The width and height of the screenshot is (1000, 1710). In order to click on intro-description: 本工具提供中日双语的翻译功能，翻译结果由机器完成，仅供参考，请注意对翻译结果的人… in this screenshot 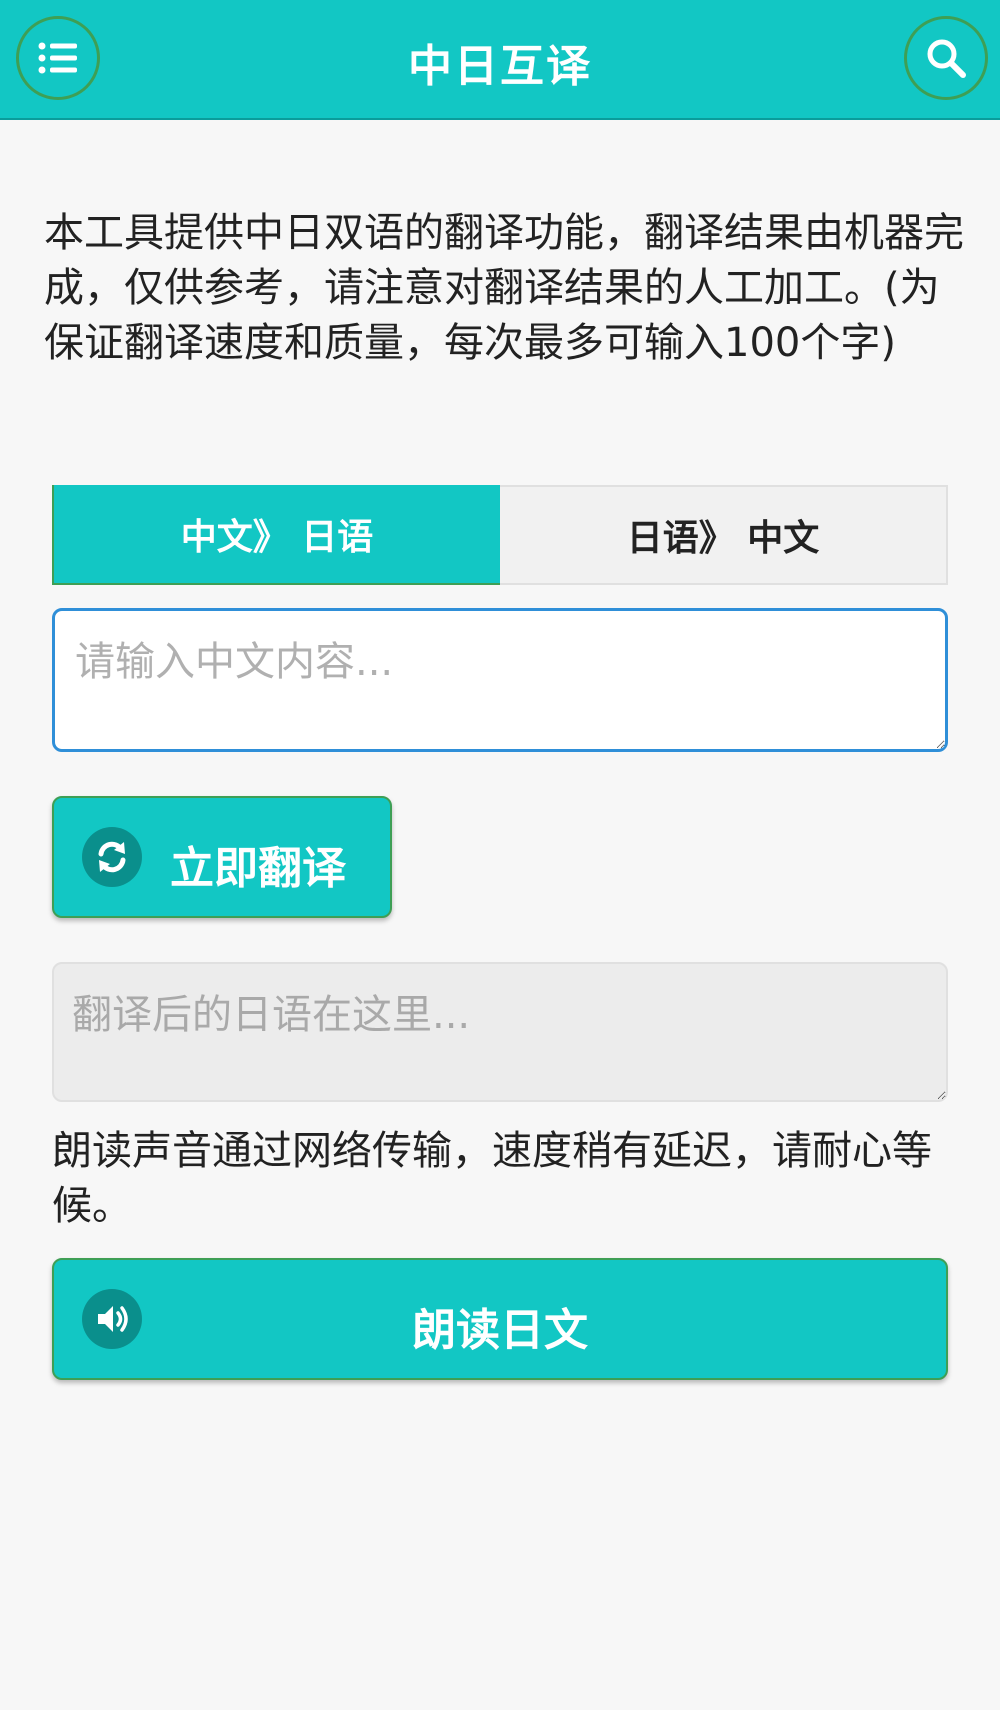, I will do `click(504, 288)`.